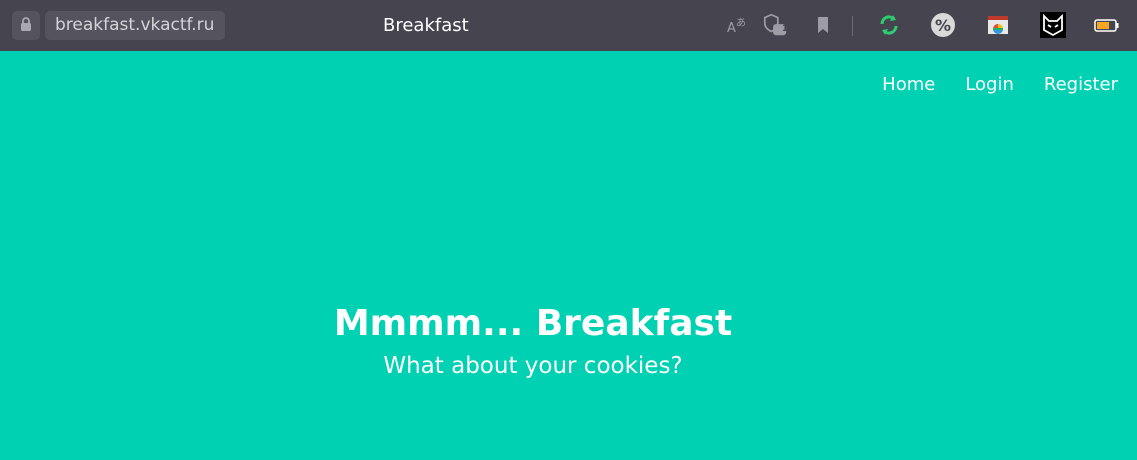  Describe the element at coordinates (426, 25) in the screenshot. I see `tab-title: Breakfast` at that location.